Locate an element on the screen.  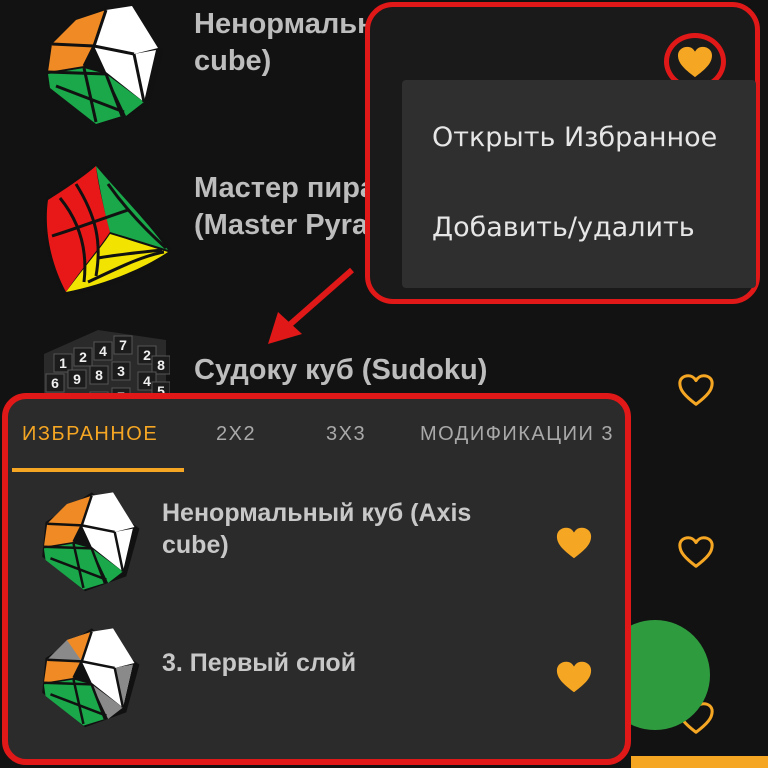
menu-item-open-favorites: Открыть Избранное is located at coordinates (574, 137).